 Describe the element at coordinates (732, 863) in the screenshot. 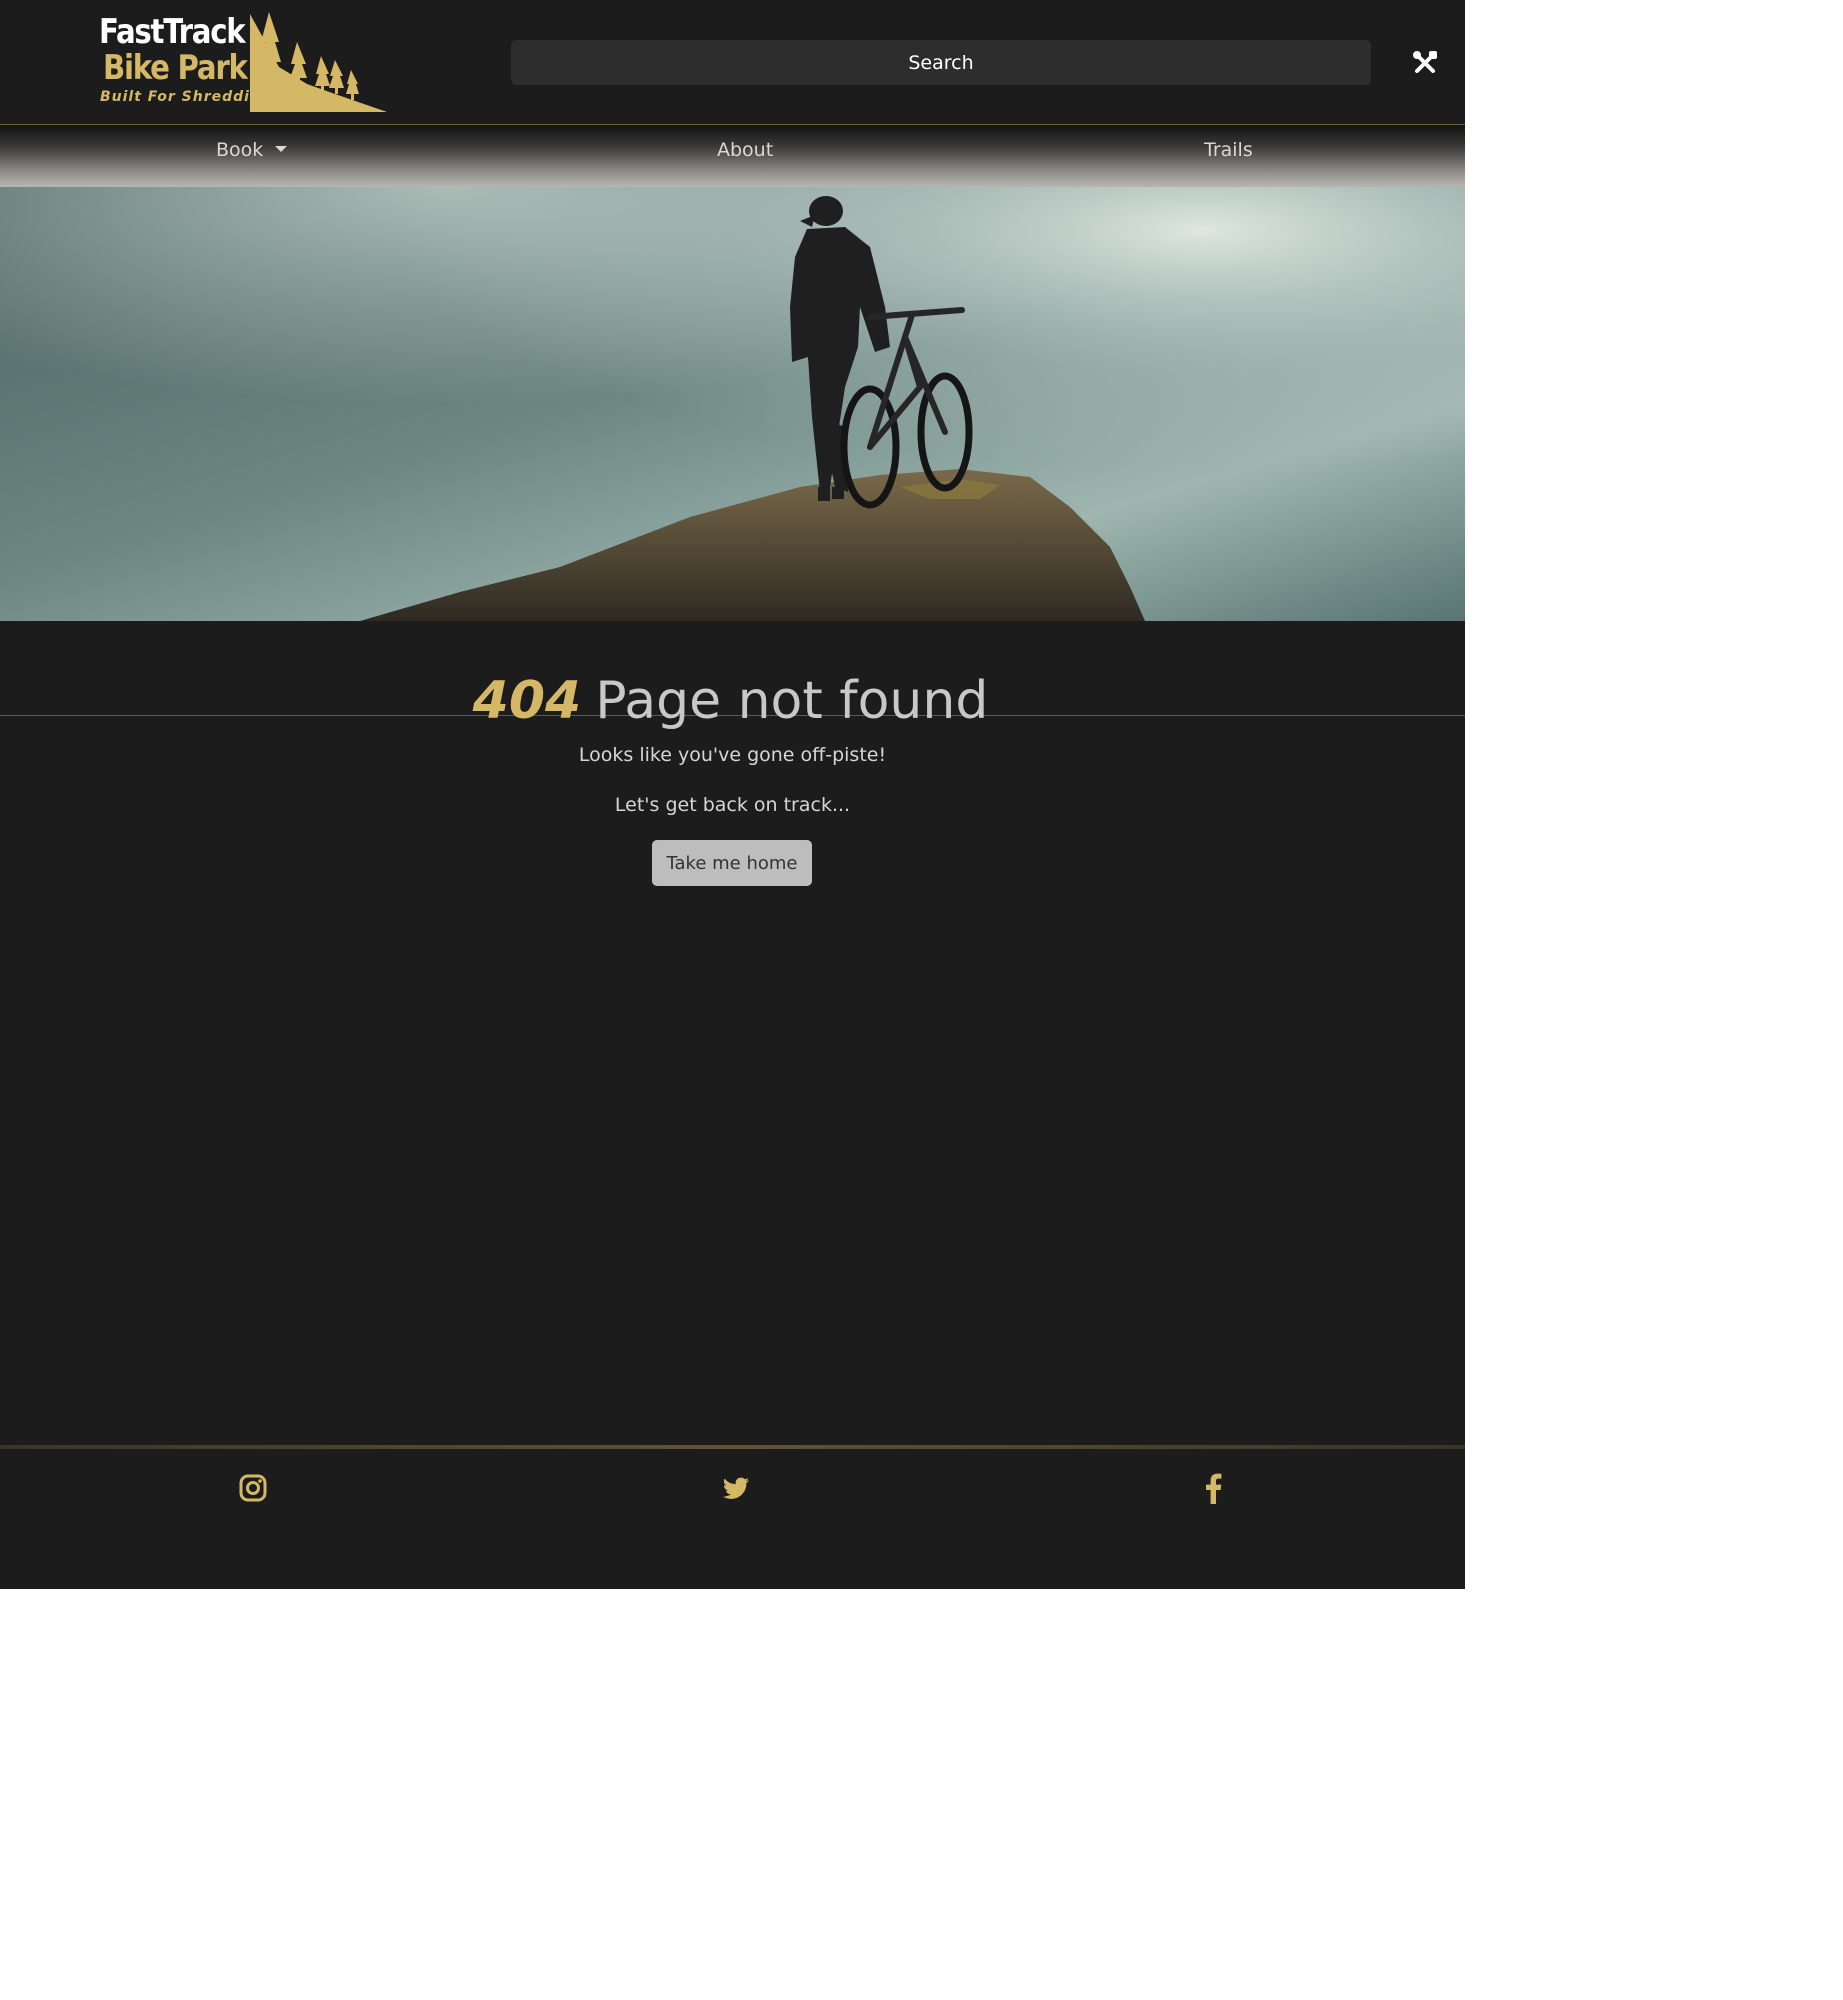

I see `take-me-home-button: Take me home` at that location.